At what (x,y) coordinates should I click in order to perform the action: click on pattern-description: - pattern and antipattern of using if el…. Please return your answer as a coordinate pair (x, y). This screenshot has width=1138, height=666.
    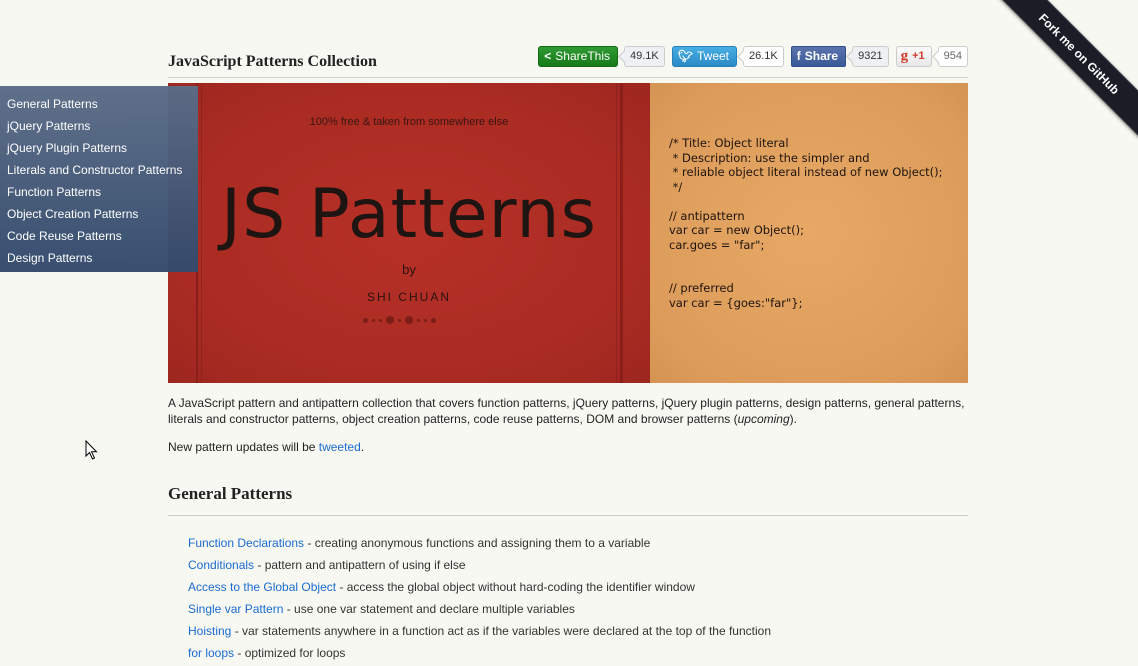
    Looking at the image, I should click on (360, 565).